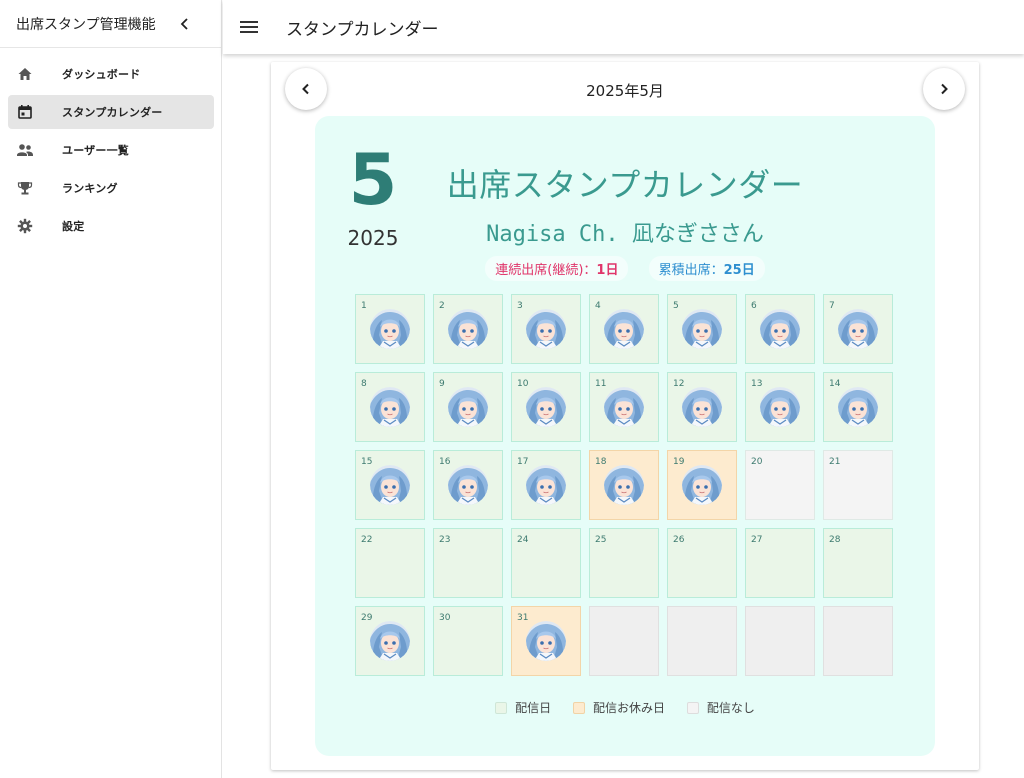 Image resolution: width=1024 pixels, height=778 pixels. I want to click on sidebar-item-dashboard: ダッシュボード, so click(111, 74).